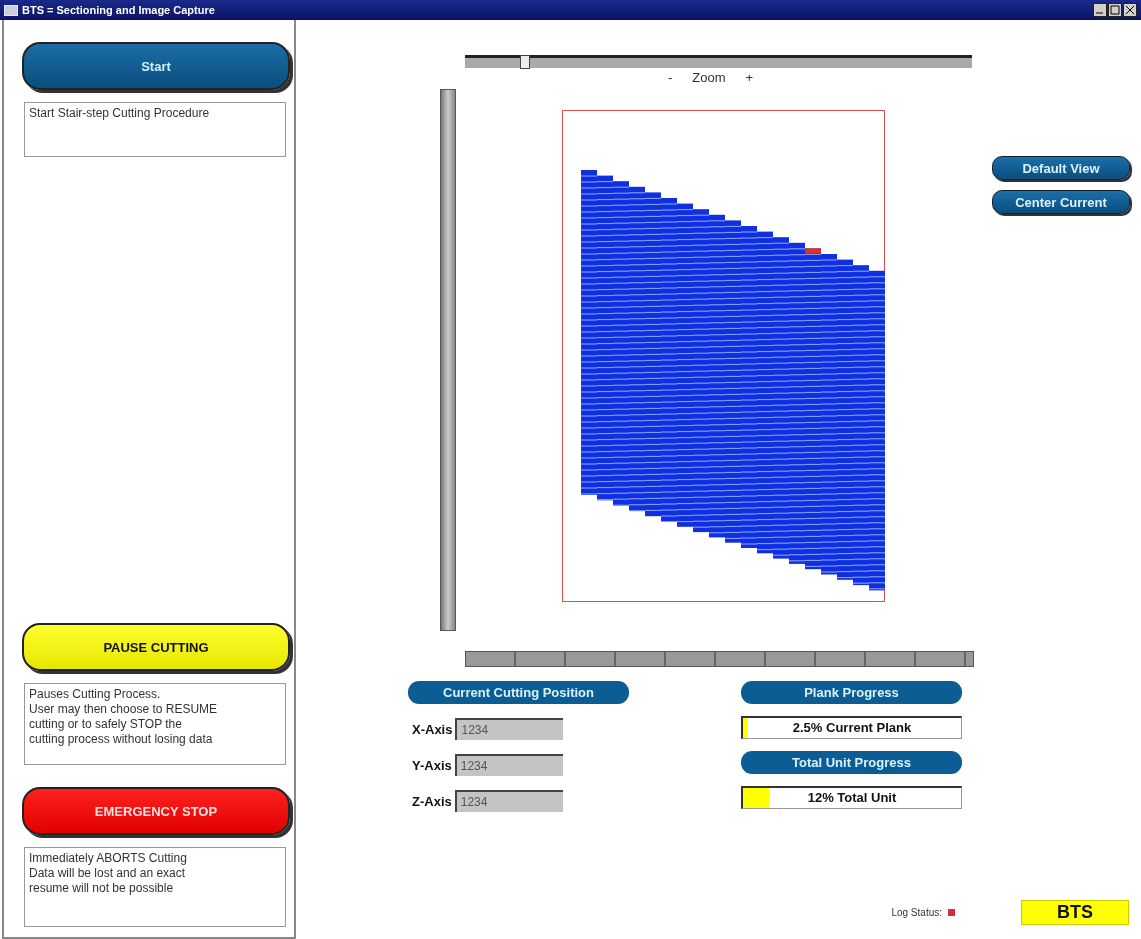  Describe the element at coordinates (852, 728) in the screenshot. I see `progress-text: 2.5% Current Plank` at that location.